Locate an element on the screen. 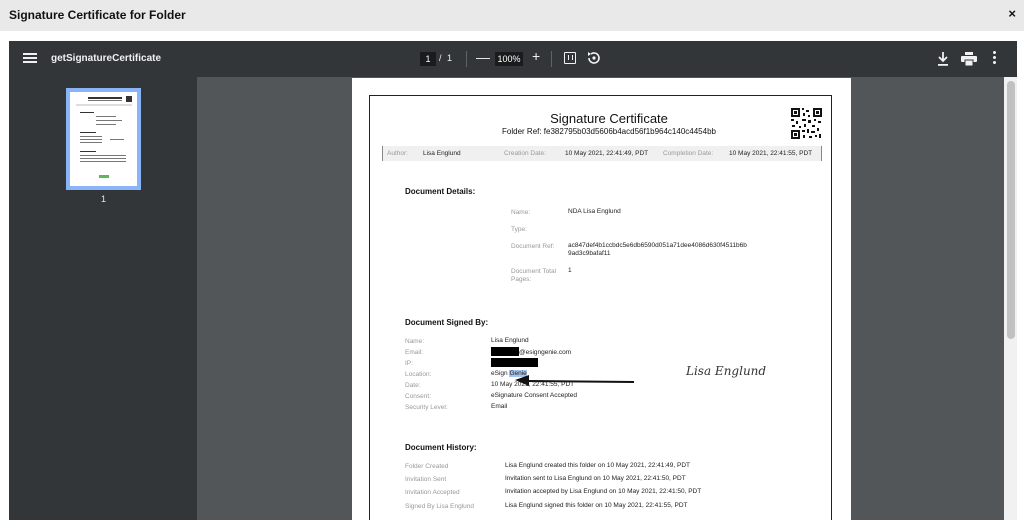  doc-name-value: NDA Lisa Englund is located at coordinates (594, 211).